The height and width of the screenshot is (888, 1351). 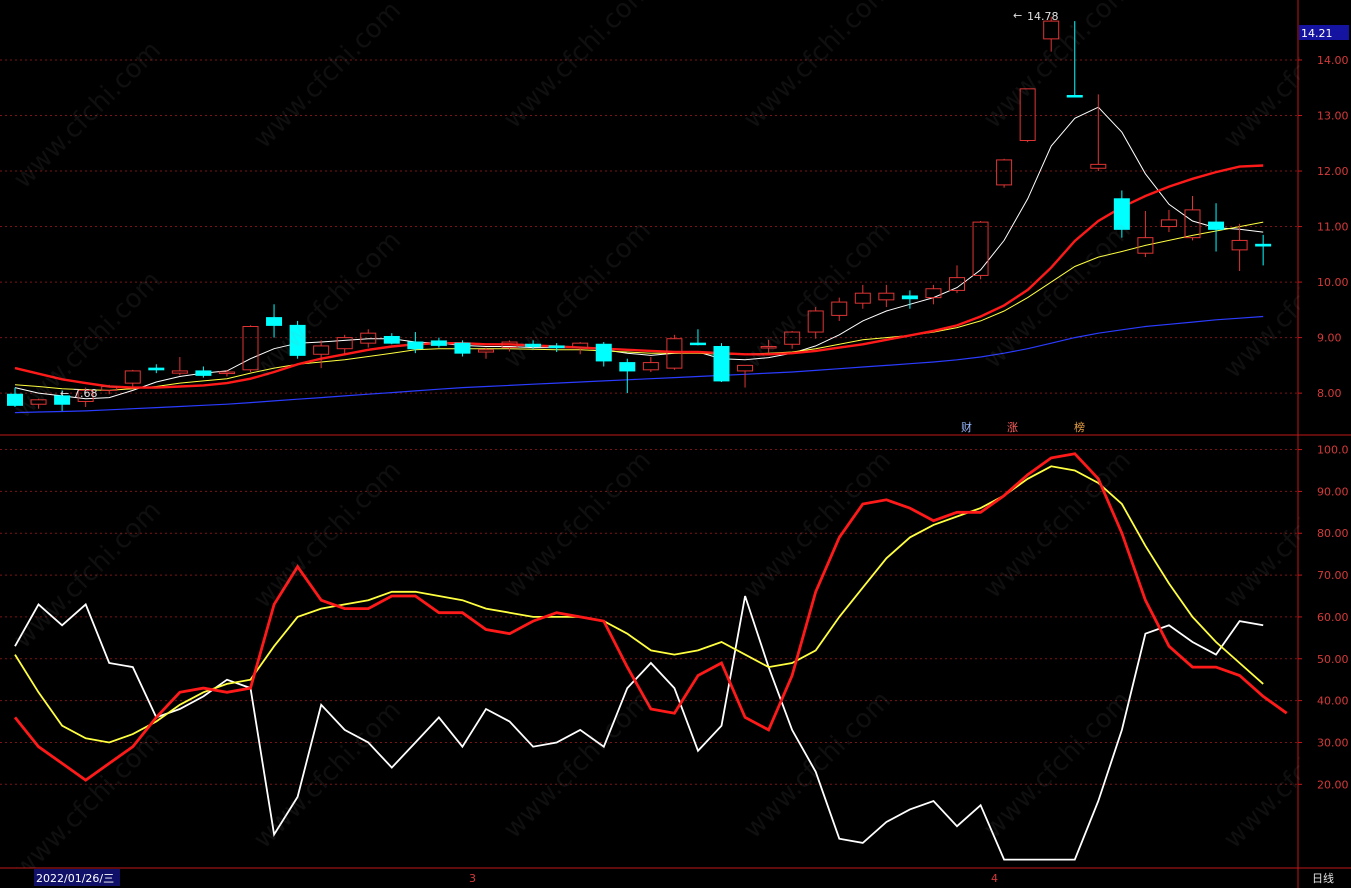 I want to click on ma60-line, so click(x=639, y=364).